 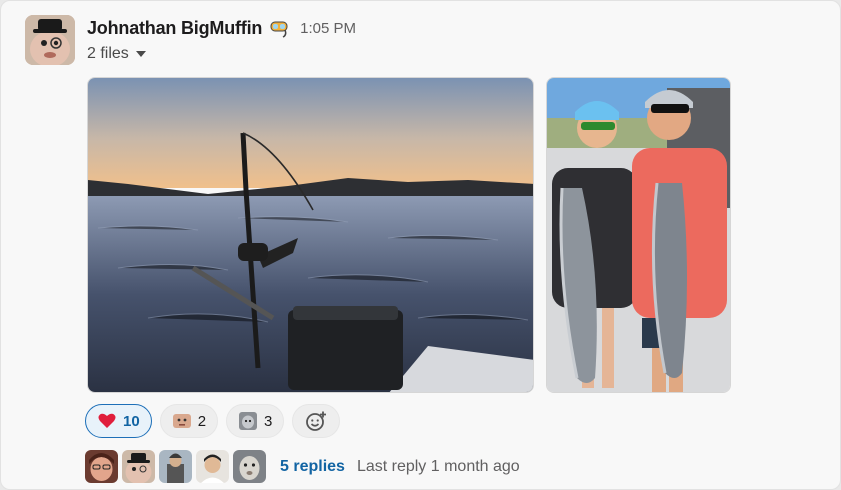 What do you see at coordinates (140, 54) in the screenshot?
I see `caret-down-icon` at bounding box center [140, 54].